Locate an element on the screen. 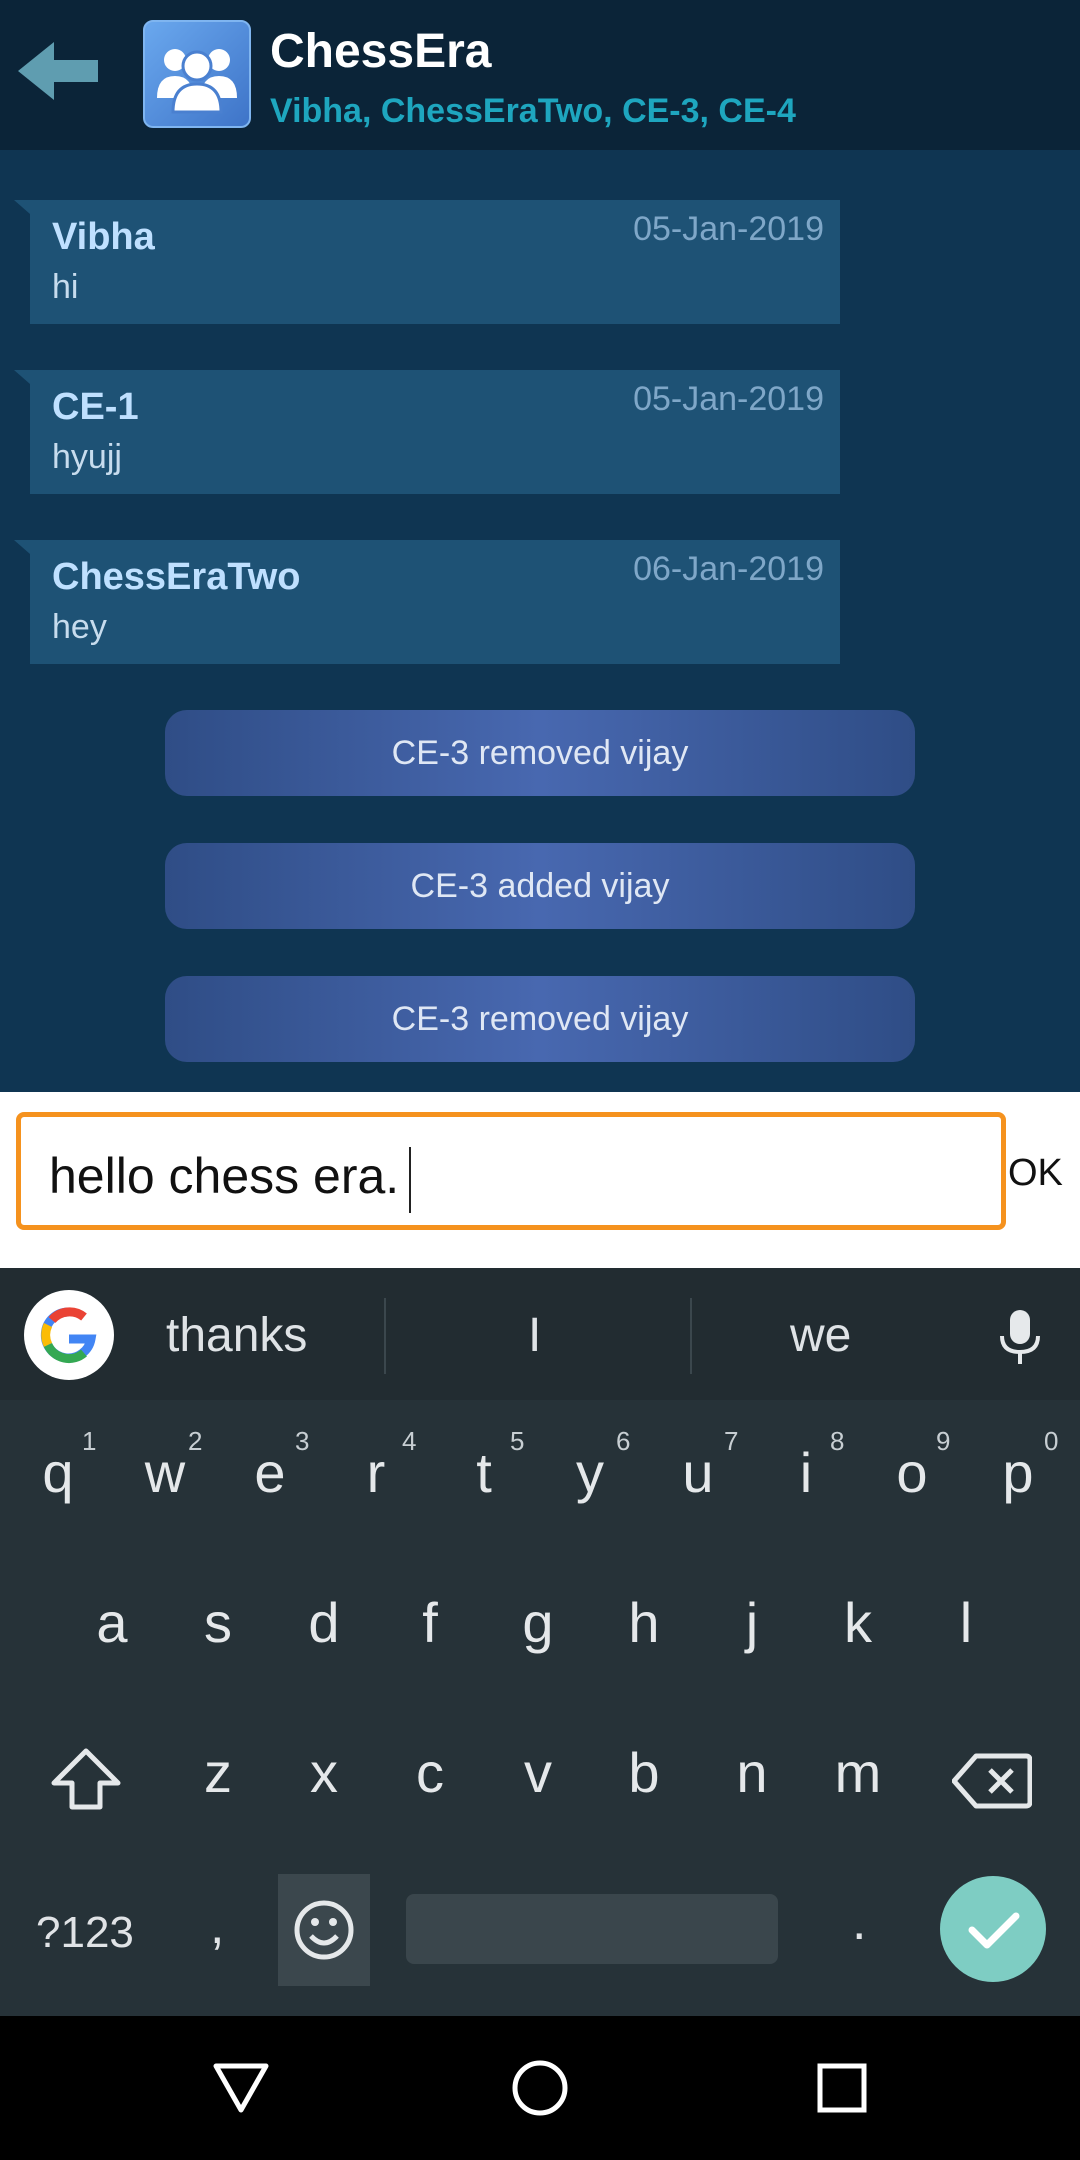 Image resolution: width=1080 pixels, height=2160 pixels. space-bar is located at coordinates (592, 1929).